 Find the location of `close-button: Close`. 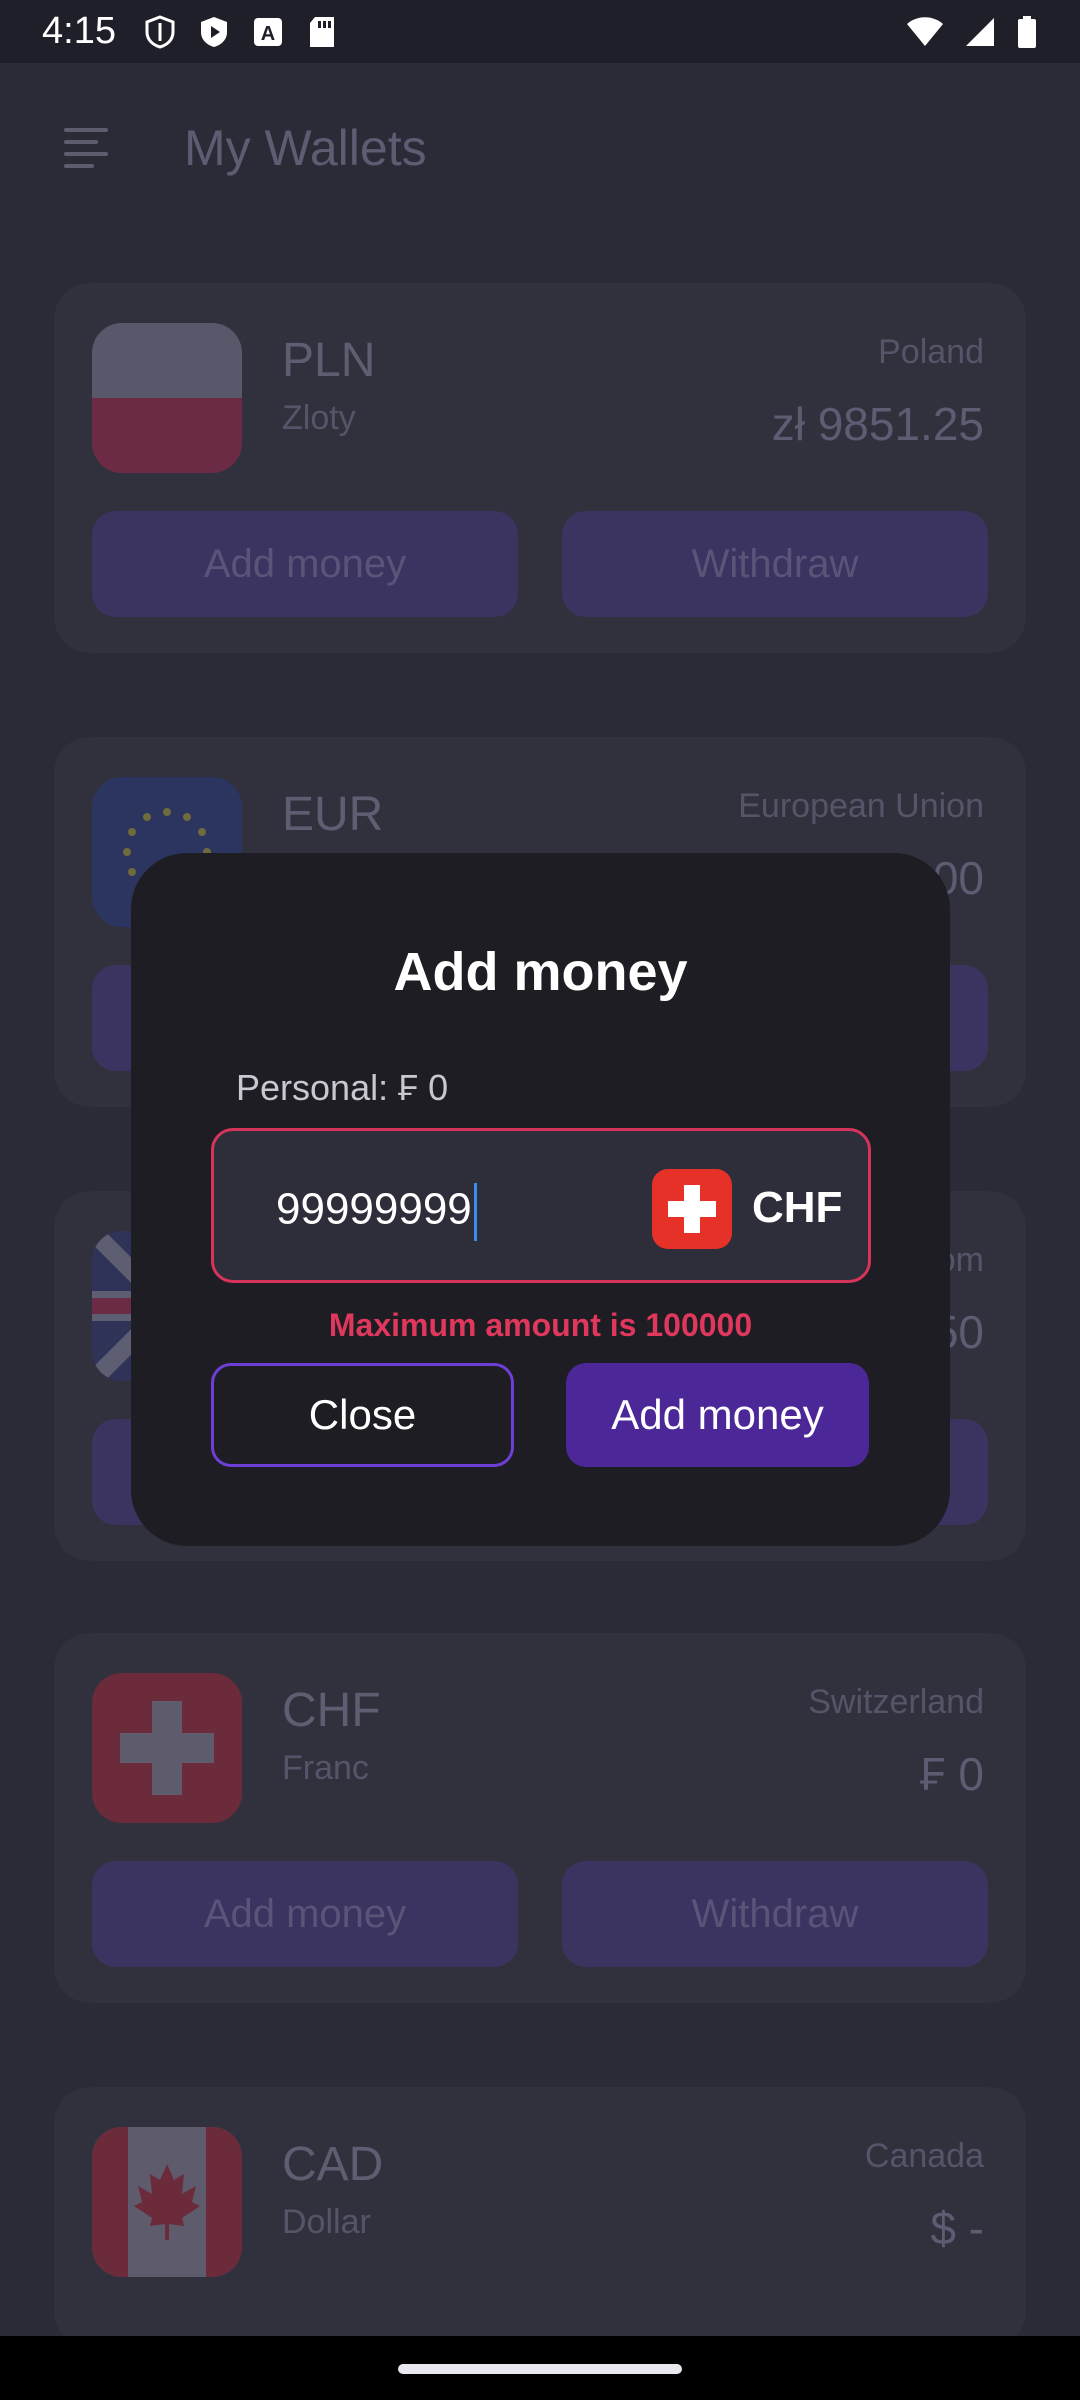

close-button: Close is located at coordinates (362, 1415).